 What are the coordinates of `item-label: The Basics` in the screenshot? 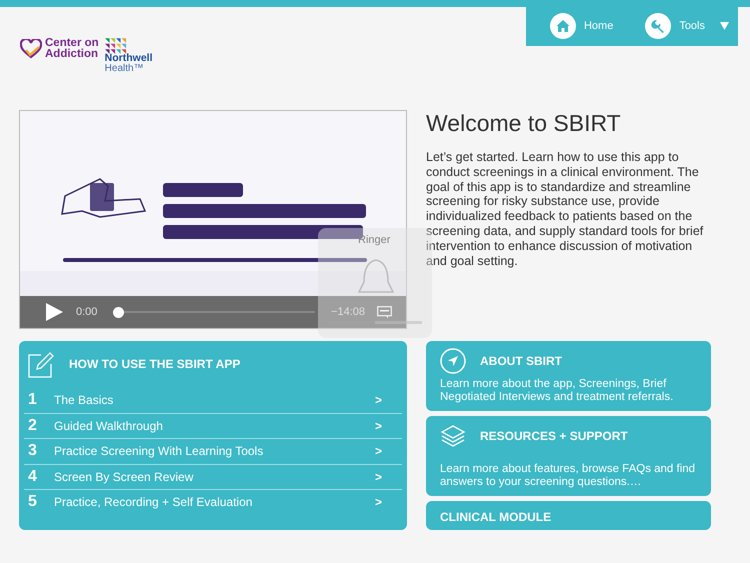 It's located at (84, 399).